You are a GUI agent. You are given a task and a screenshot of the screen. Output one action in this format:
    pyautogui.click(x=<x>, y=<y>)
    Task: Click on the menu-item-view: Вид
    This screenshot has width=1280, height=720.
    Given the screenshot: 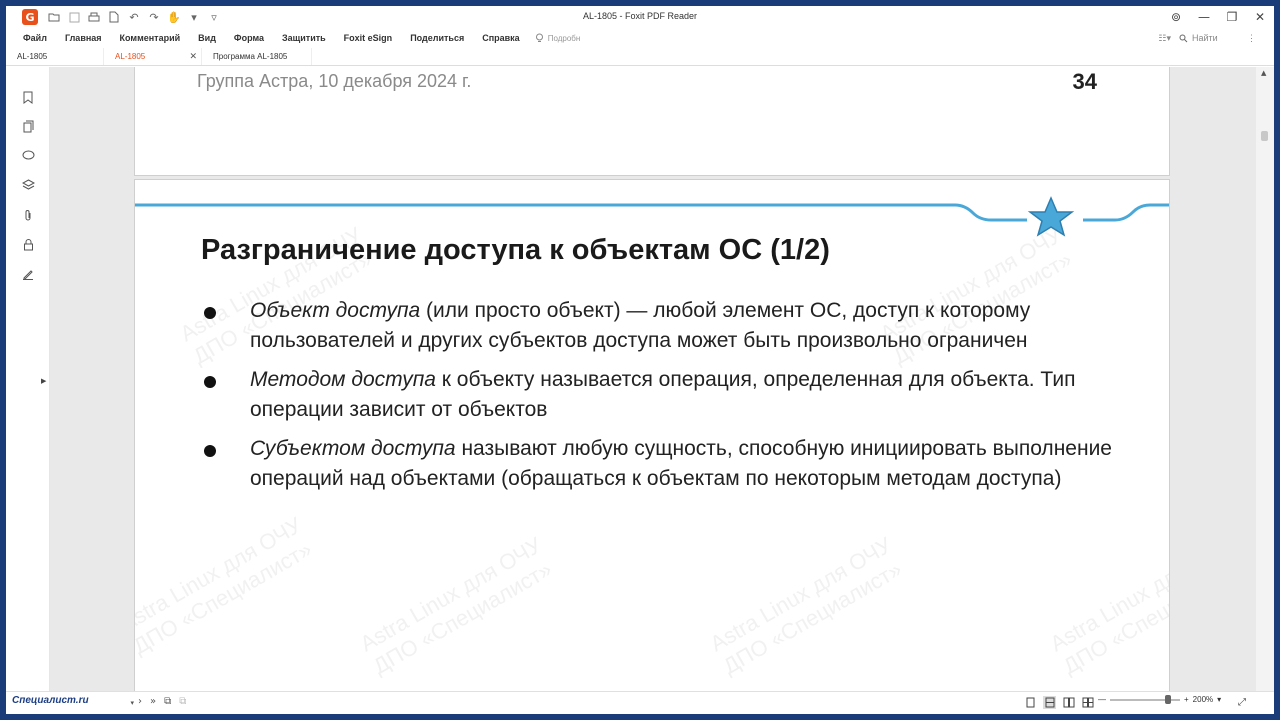 What is the action you would take?
    pyautogui.click(x=207, y=38)
    